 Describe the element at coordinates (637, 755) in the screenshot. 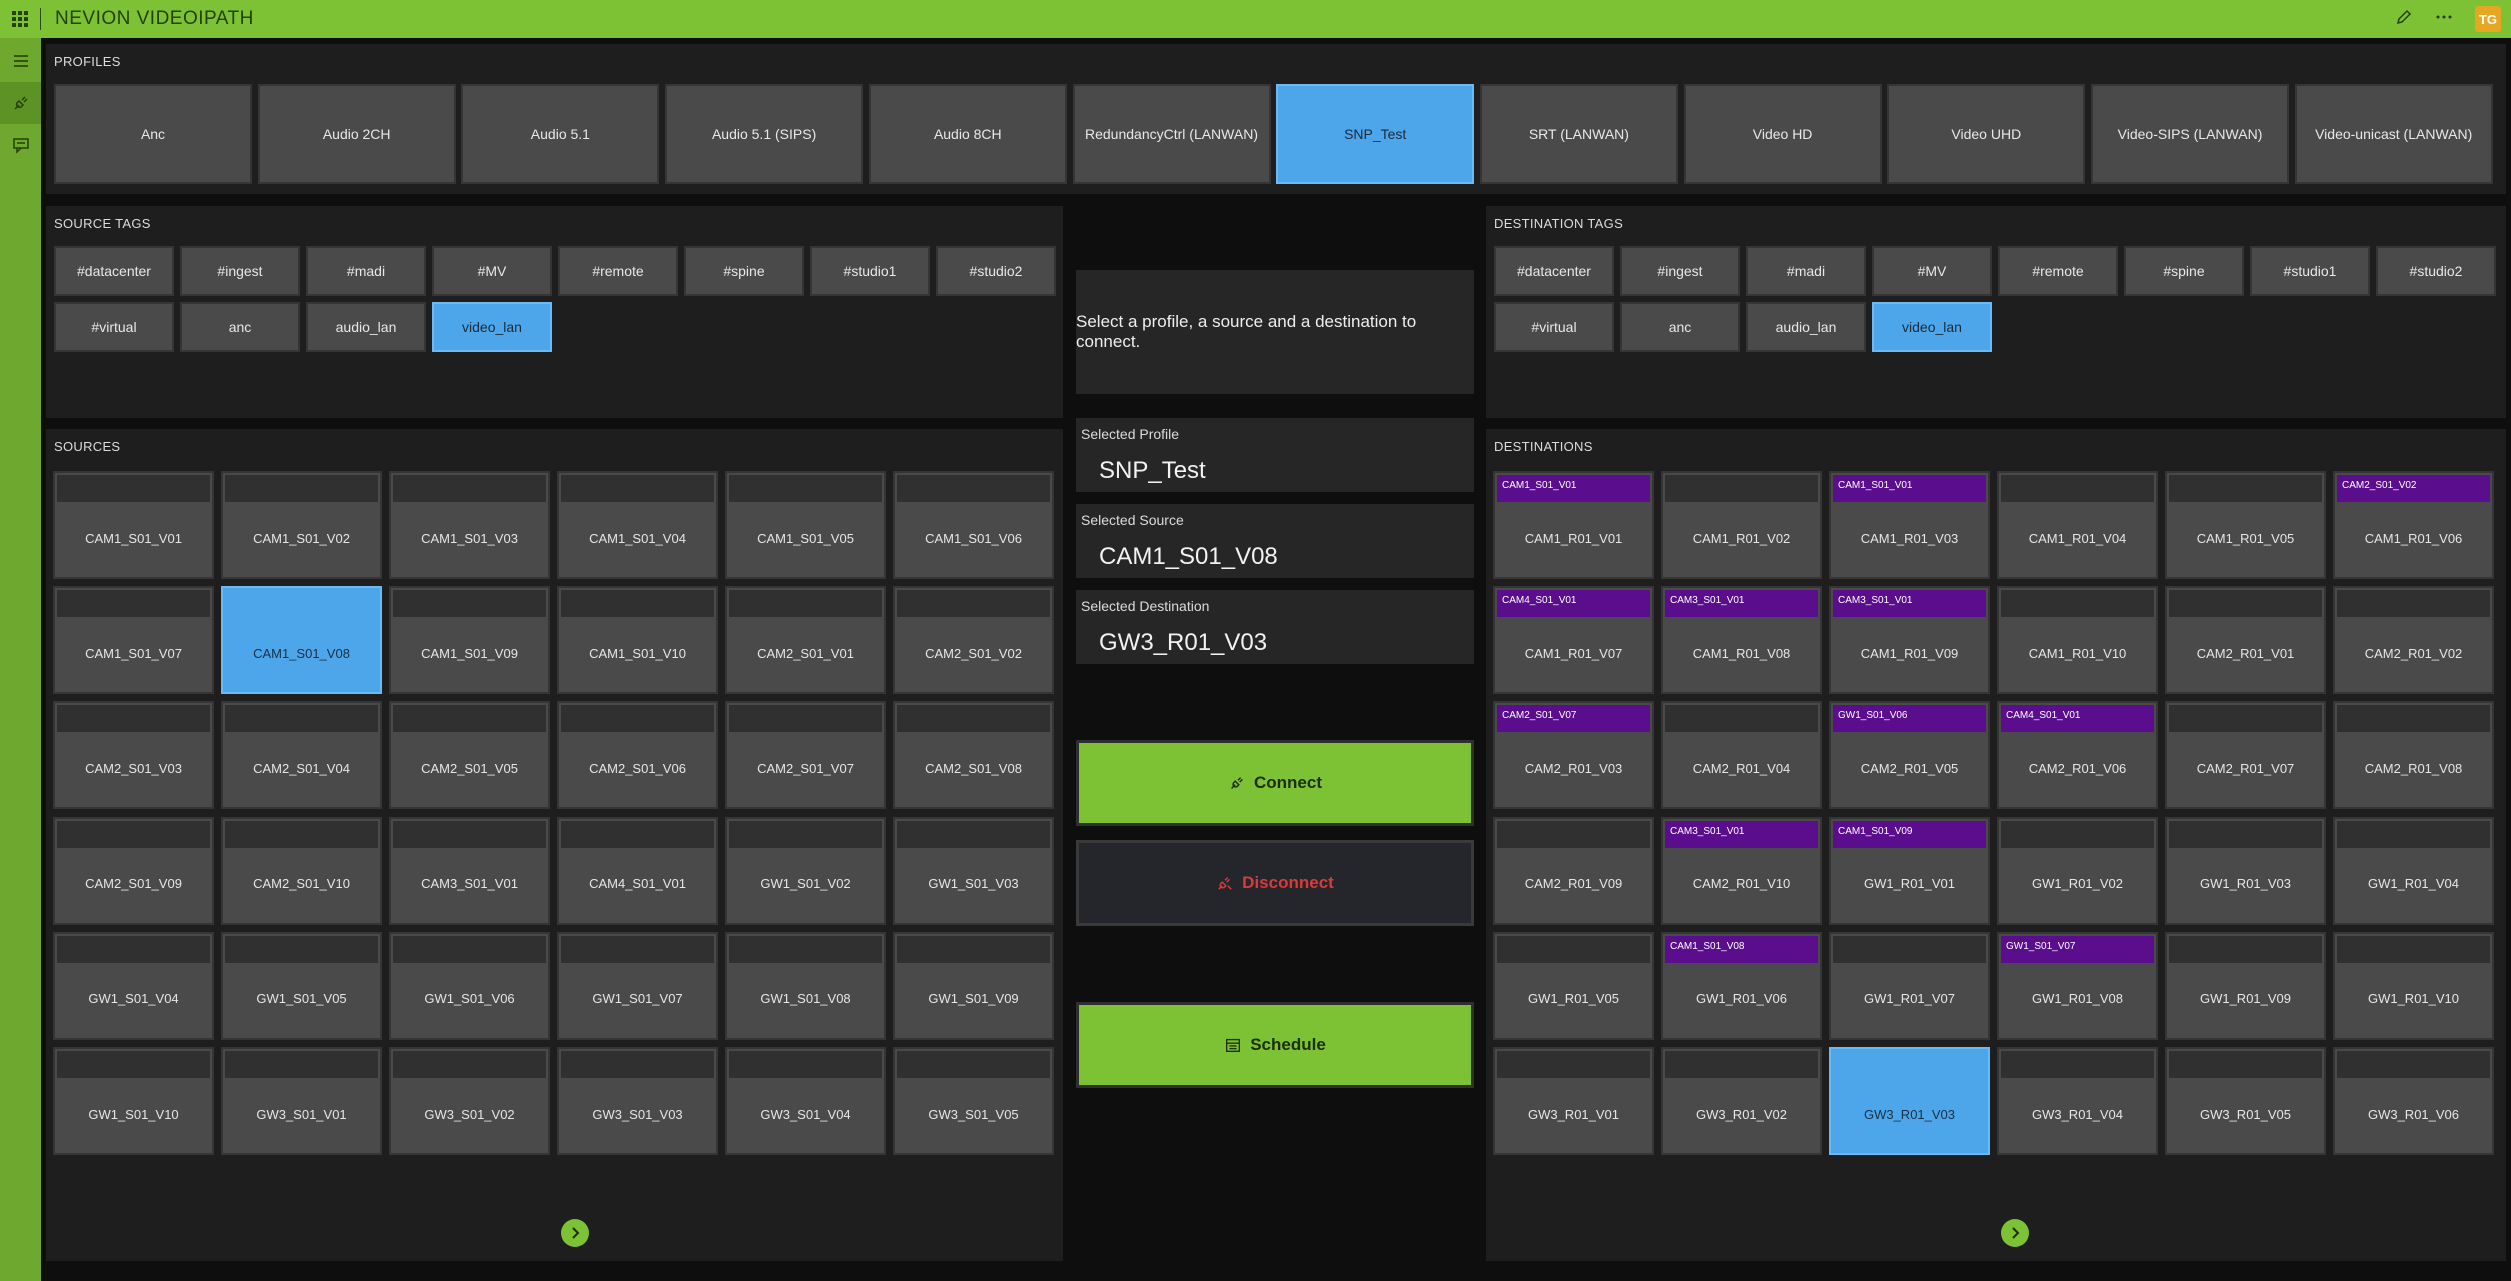

I see `source-cam2-s01-v06: CAM2_S01_V06` at that location.